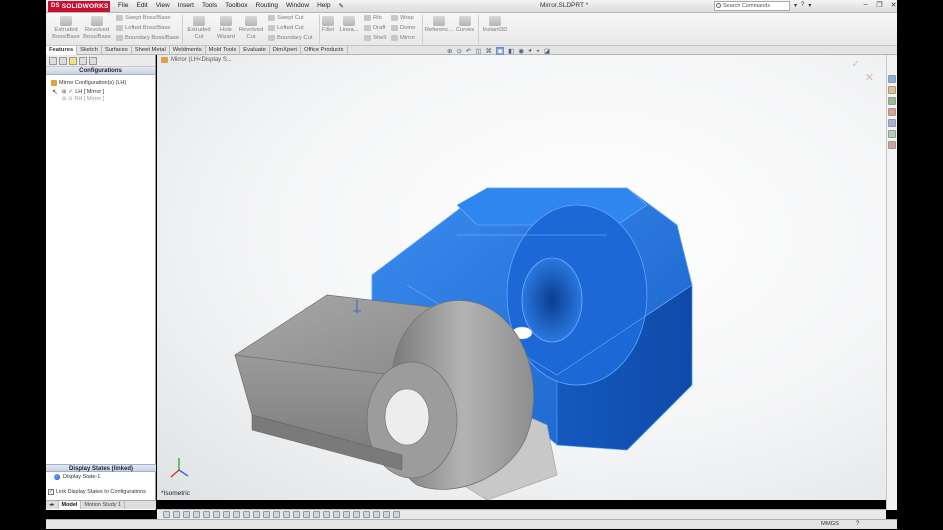  I want to click on search-dropdown-icon: ▾, so click(795, 5).